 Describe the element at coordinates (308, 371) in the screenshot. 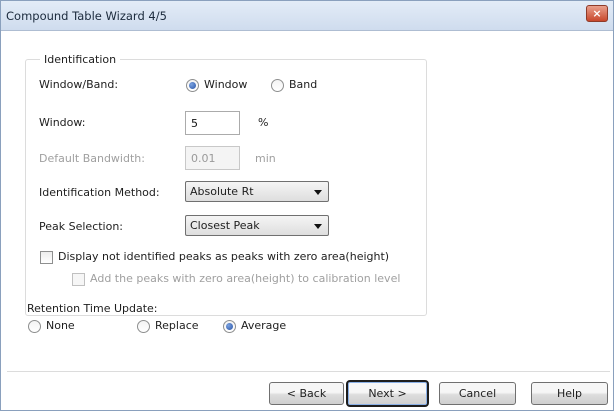

I see `button-separator` at that location.